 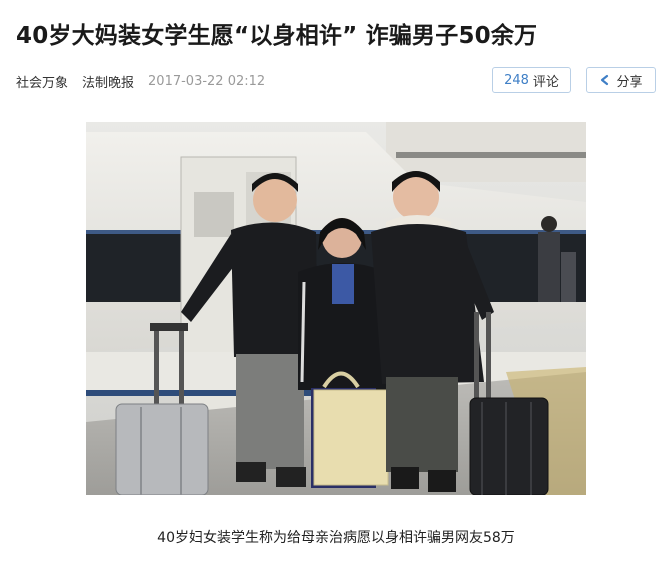 What do you see at coordinates (336, 538) in the screenshot?
I see `photo-caption: 40岁妇女装学生称为给母亲治病愿以身相许骗男网友58万` at bounding box center [336, 538].